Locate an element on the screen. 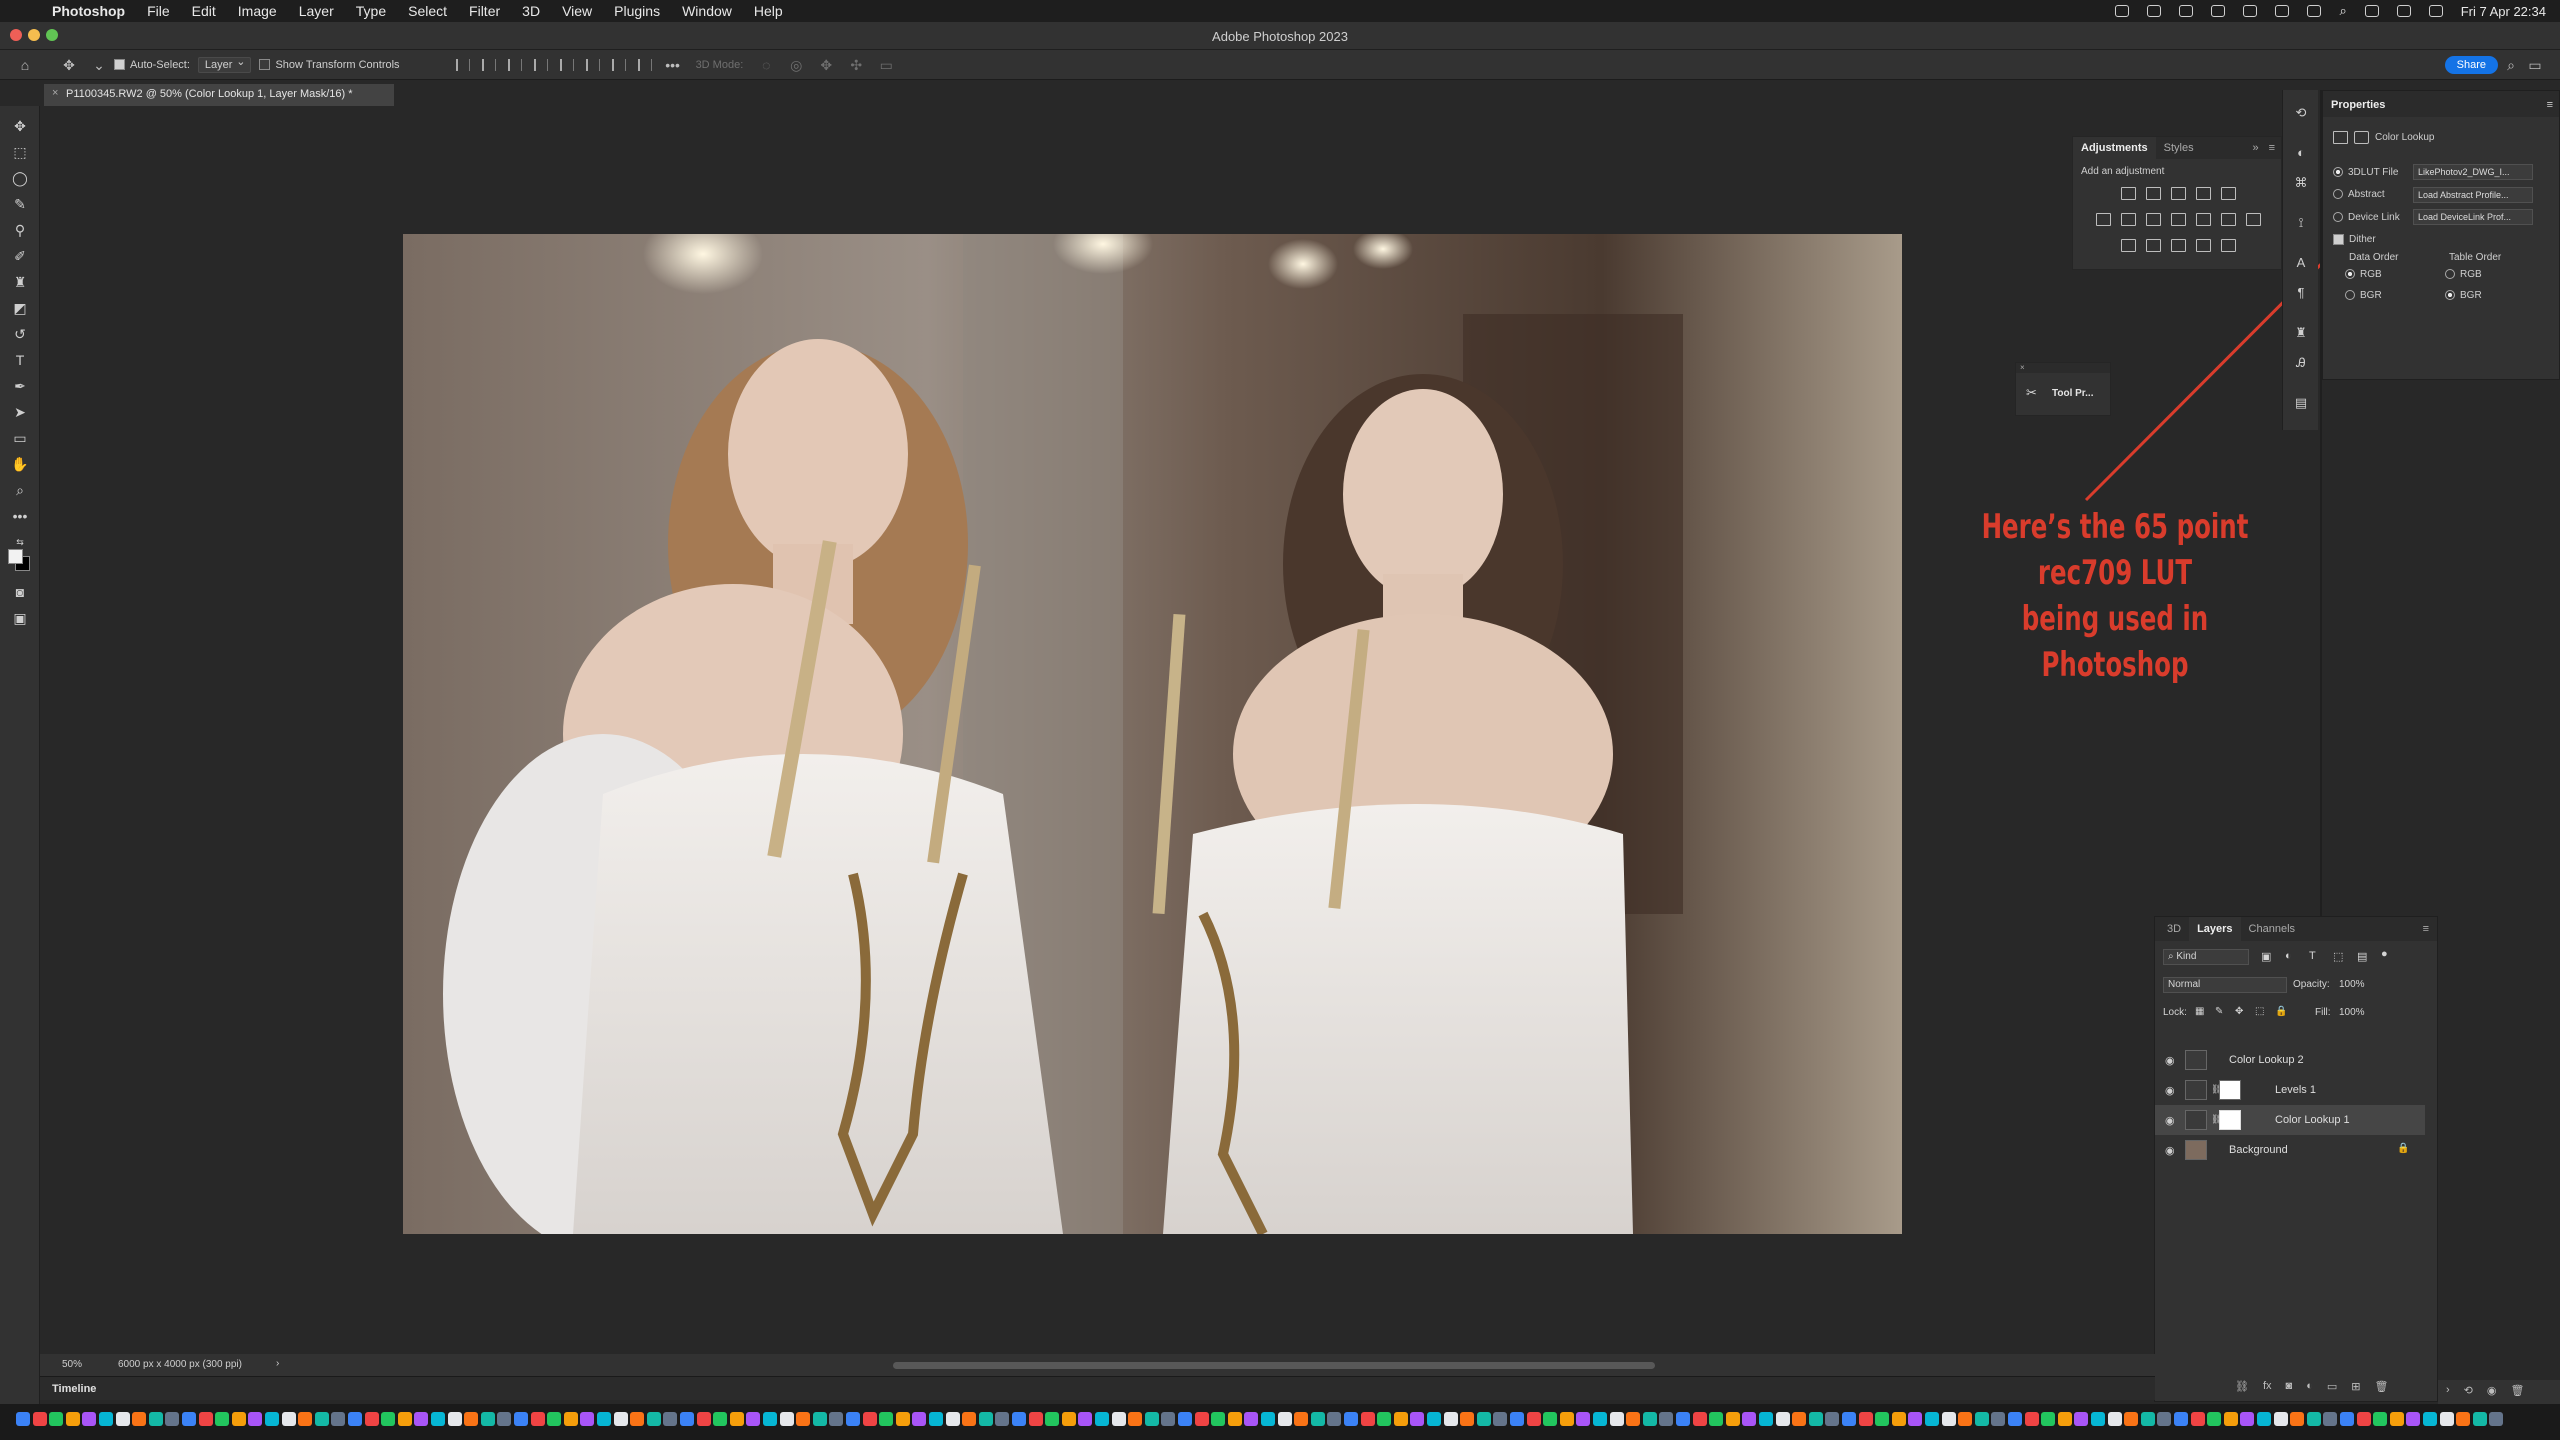  layer-mask-thumbnail is located at coordinates (2230, 1120).